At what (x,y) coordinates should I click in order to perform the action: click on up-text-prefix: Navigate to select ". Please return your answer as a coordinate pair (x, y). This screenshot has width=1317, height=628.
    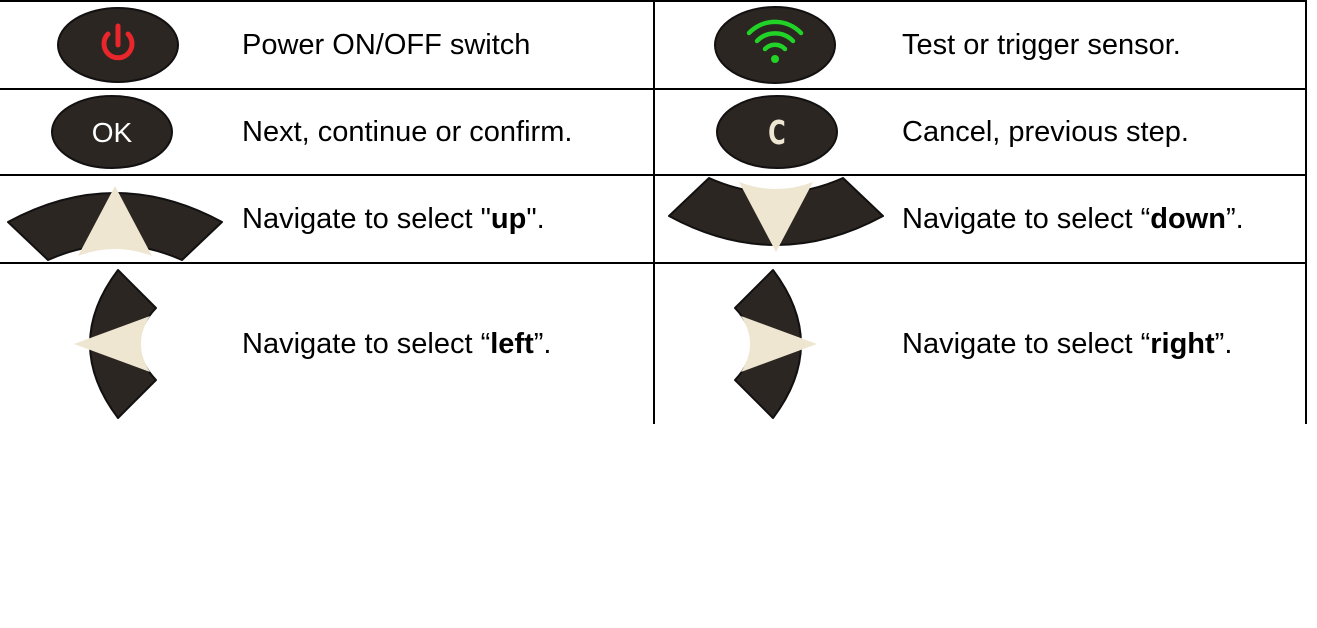
    Looking at the image, I should click on (366, 218).